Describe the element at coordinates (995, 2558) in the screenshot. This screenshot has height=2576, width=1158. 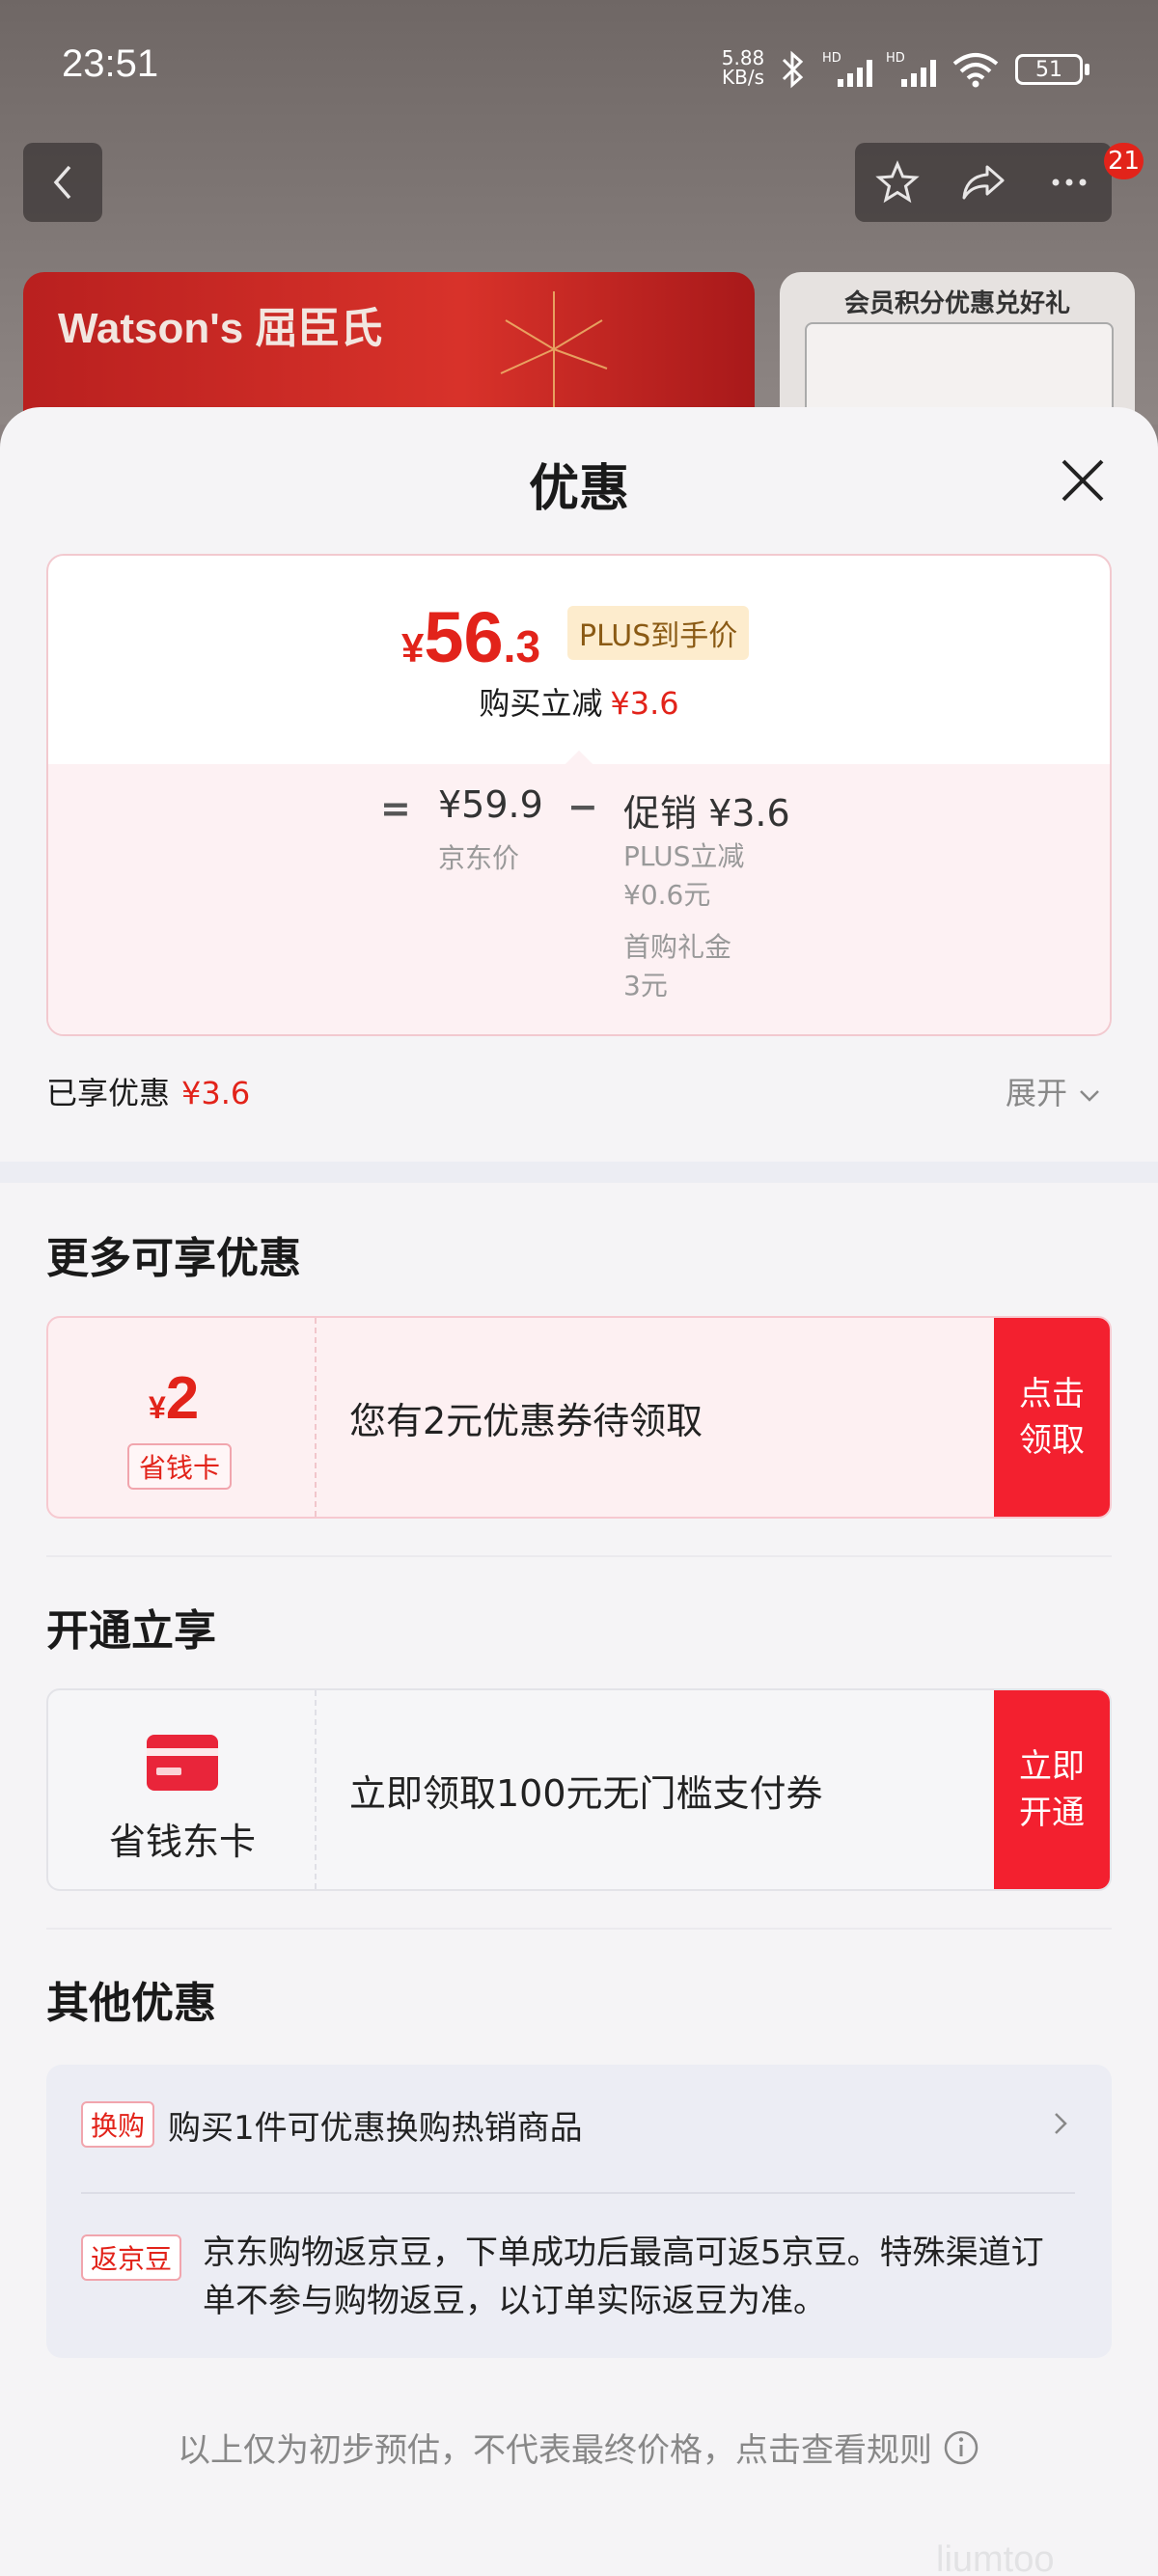
I see `watermark: liumtoo` at that location.